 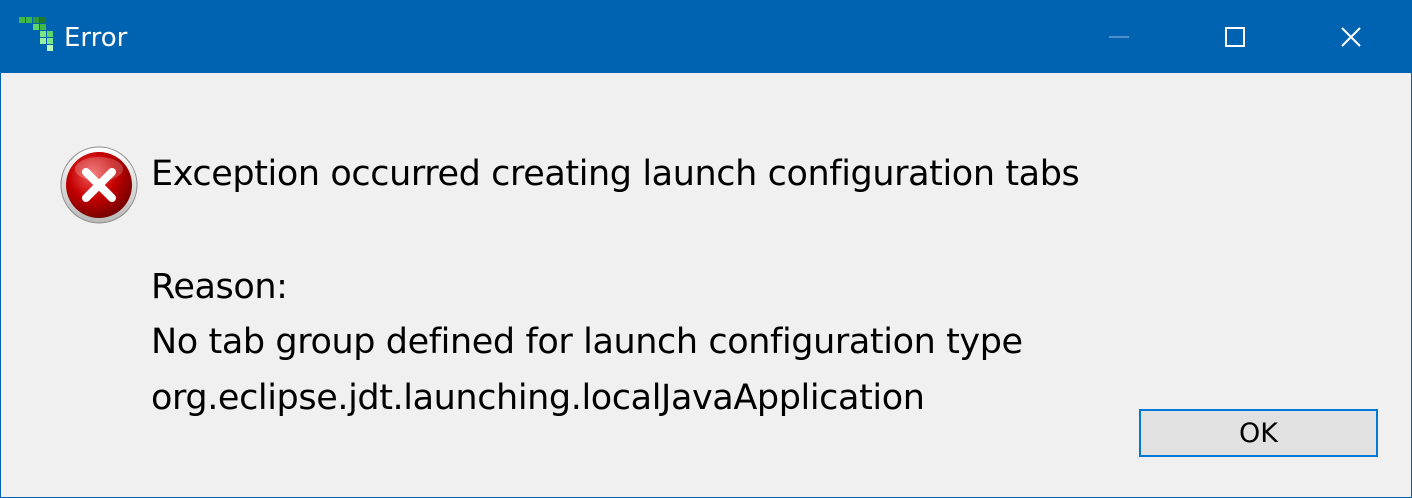 I want to click on minimize-icon, so click(x=1119, y=37).